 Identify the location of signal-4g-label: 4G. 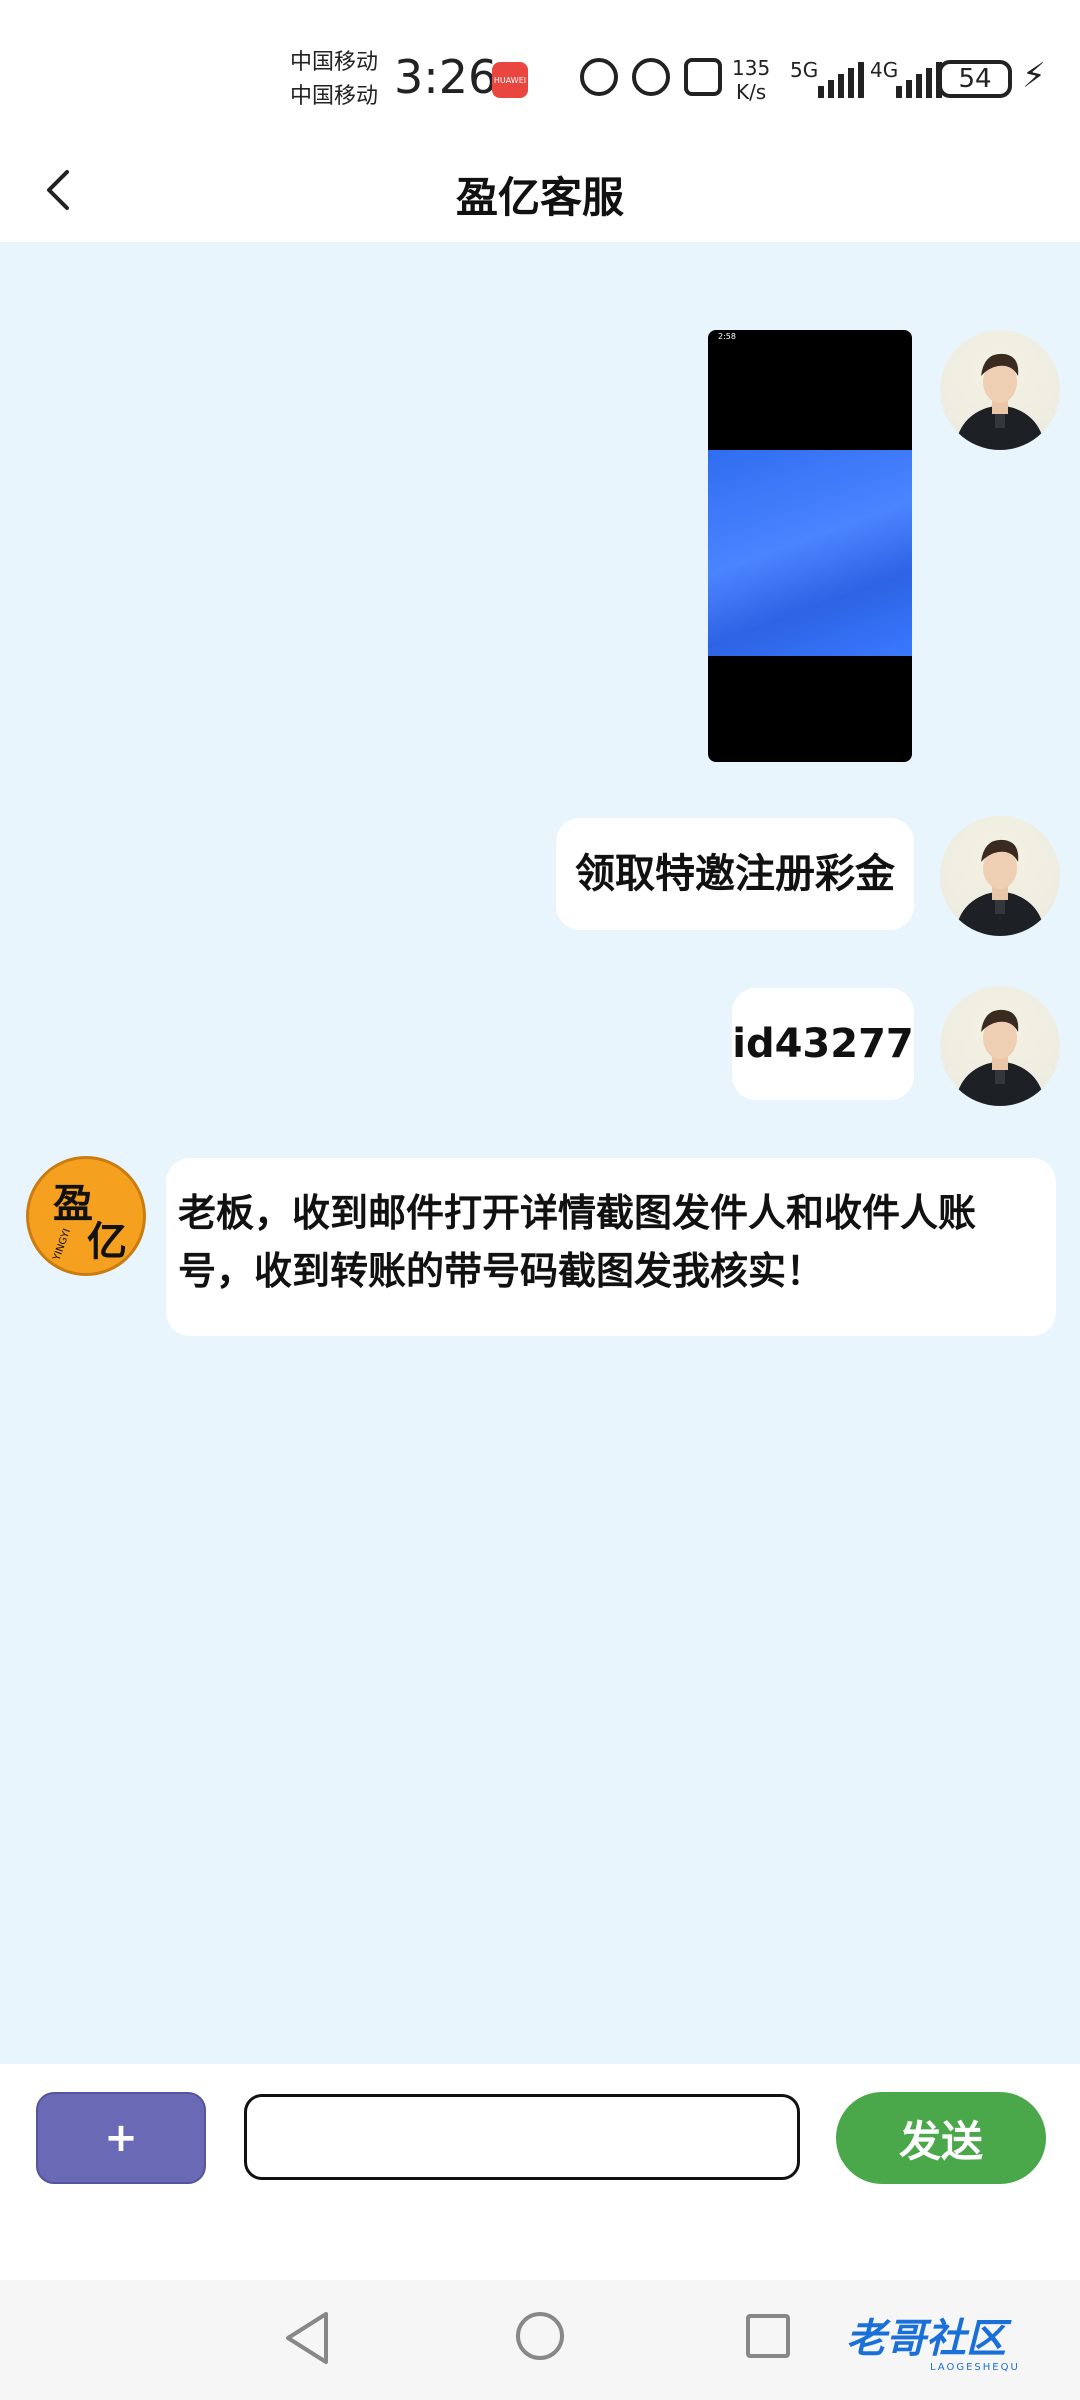
(884, 70).